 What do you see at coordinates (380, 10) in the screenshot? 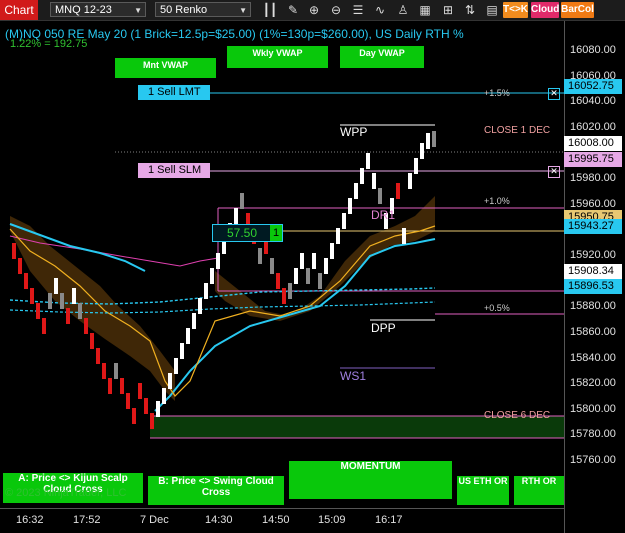
I see `indicators-icon: ∿` at bounding box center [380, 10].